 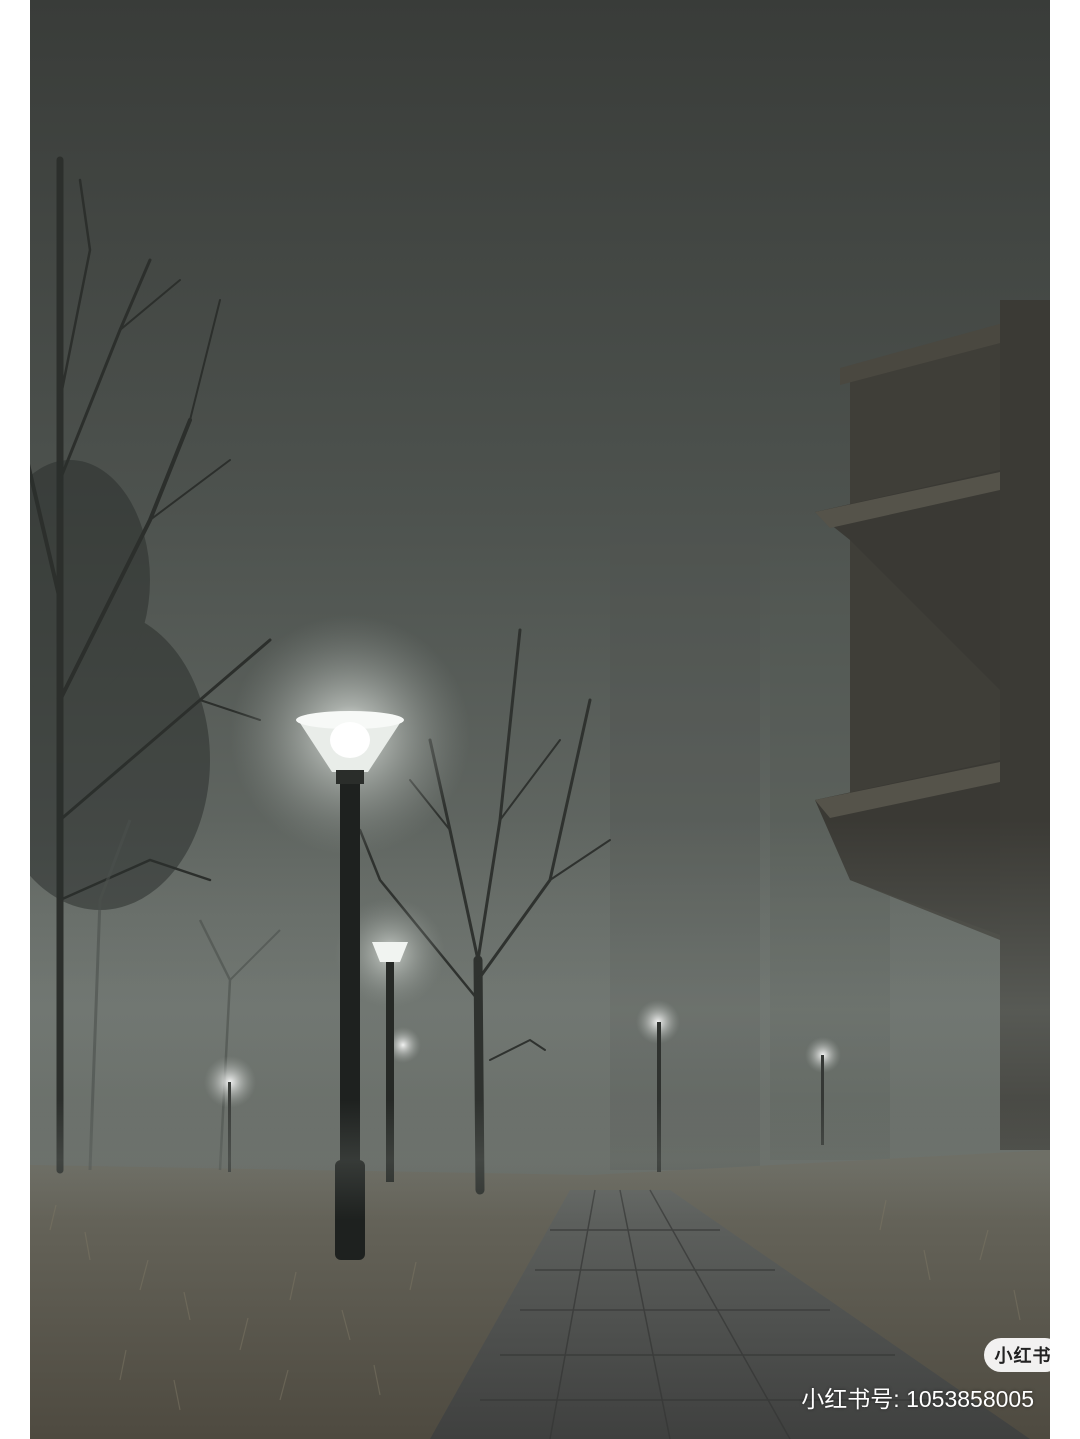 What do you see at coordinates (1022, 1356) in the screenshot?
I see `watermark-logo-text: 小红书` at bounding box center [1022, 1356].